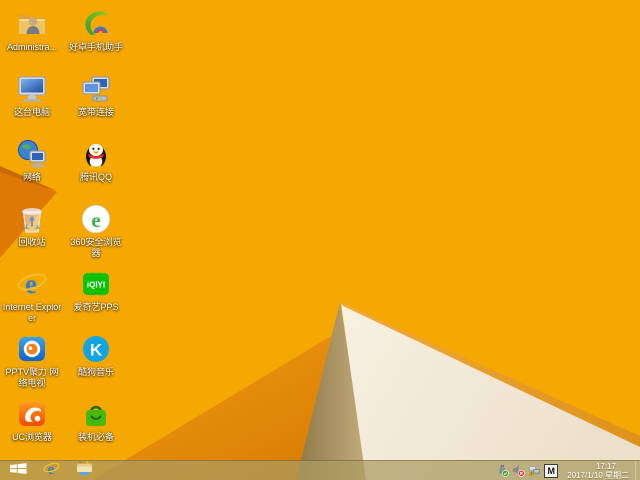  I want to click on this-pc-icon, so click(32, 89).